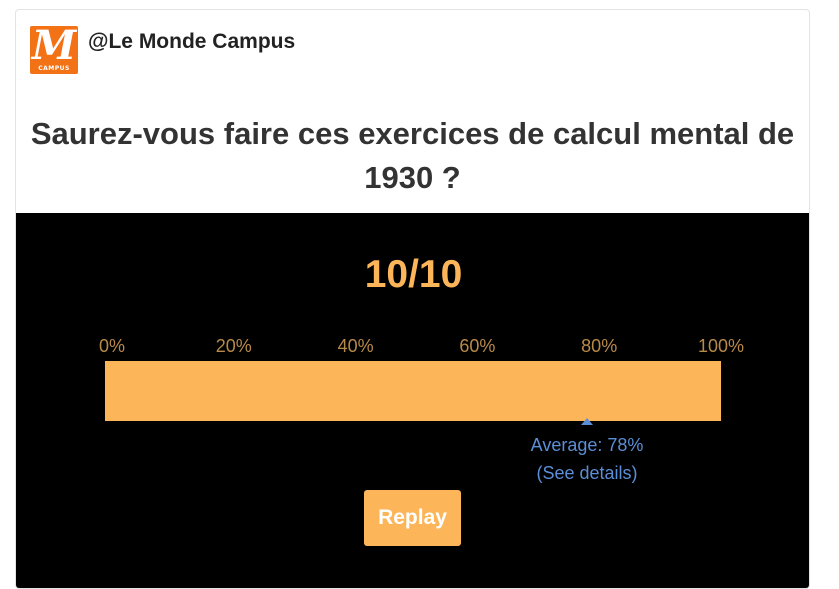  What do you see at coordinates (355, 346) in the screenshot?
I see `scale-tick: 40%` at bounding box center [355, 346].